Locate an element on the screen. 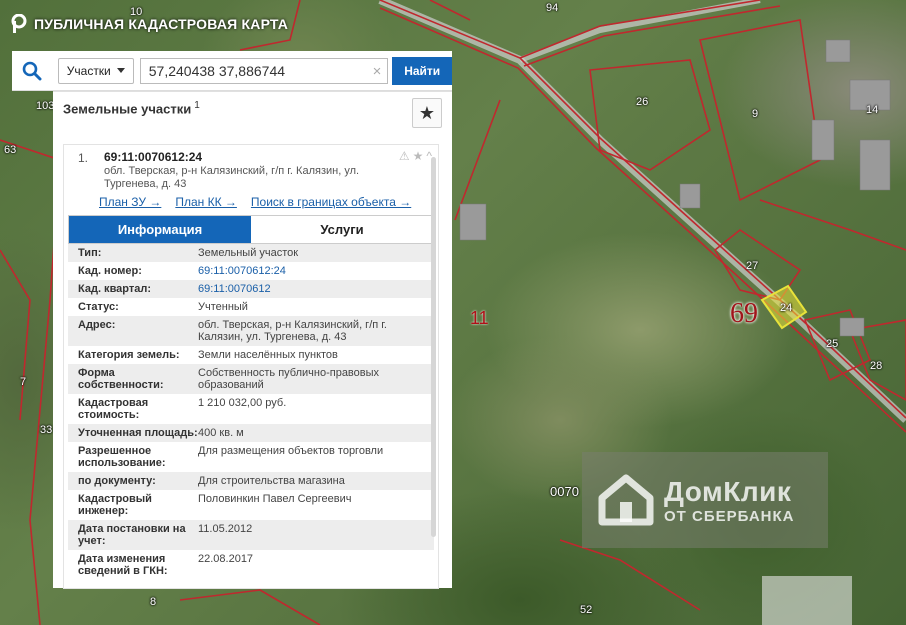  boundary-bottom is located at coordinates (250, 607).